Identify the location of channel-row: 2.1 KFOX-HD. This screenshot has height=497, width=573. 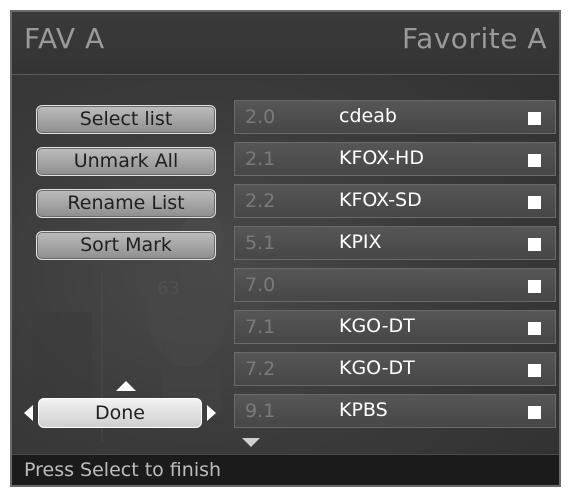
(395, 159).